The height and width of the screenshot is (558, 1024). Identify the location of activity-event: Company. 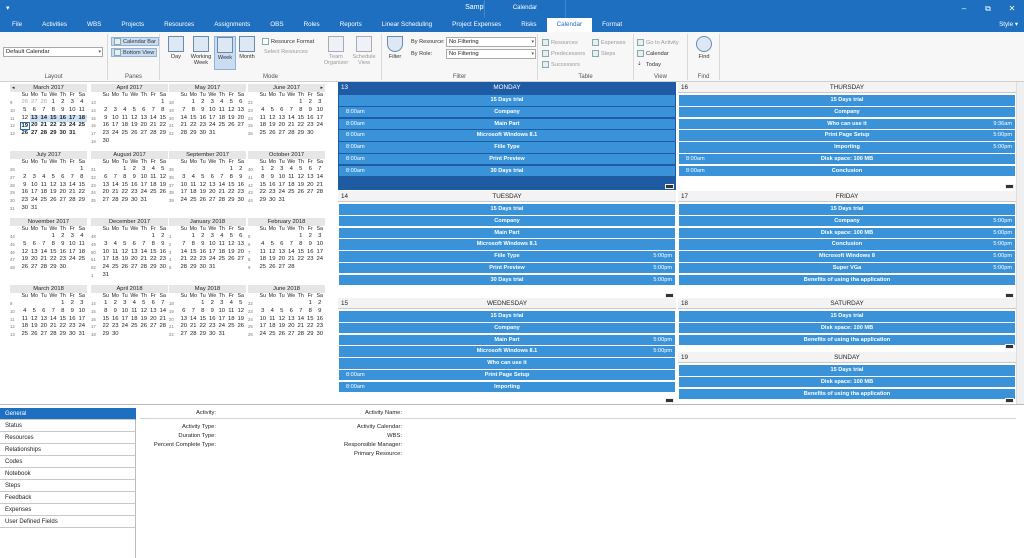
(507, 221).